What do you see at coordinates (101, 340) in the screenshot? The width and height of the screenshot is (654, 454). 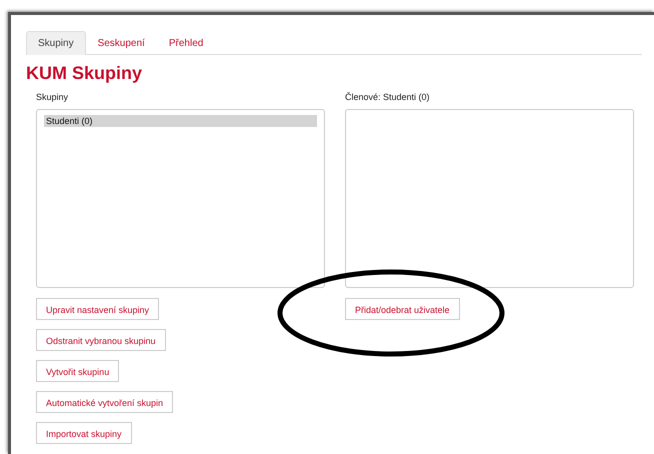 I see `action-button: Odstranit vybranou skupinu` at bounding box center [101, 340].